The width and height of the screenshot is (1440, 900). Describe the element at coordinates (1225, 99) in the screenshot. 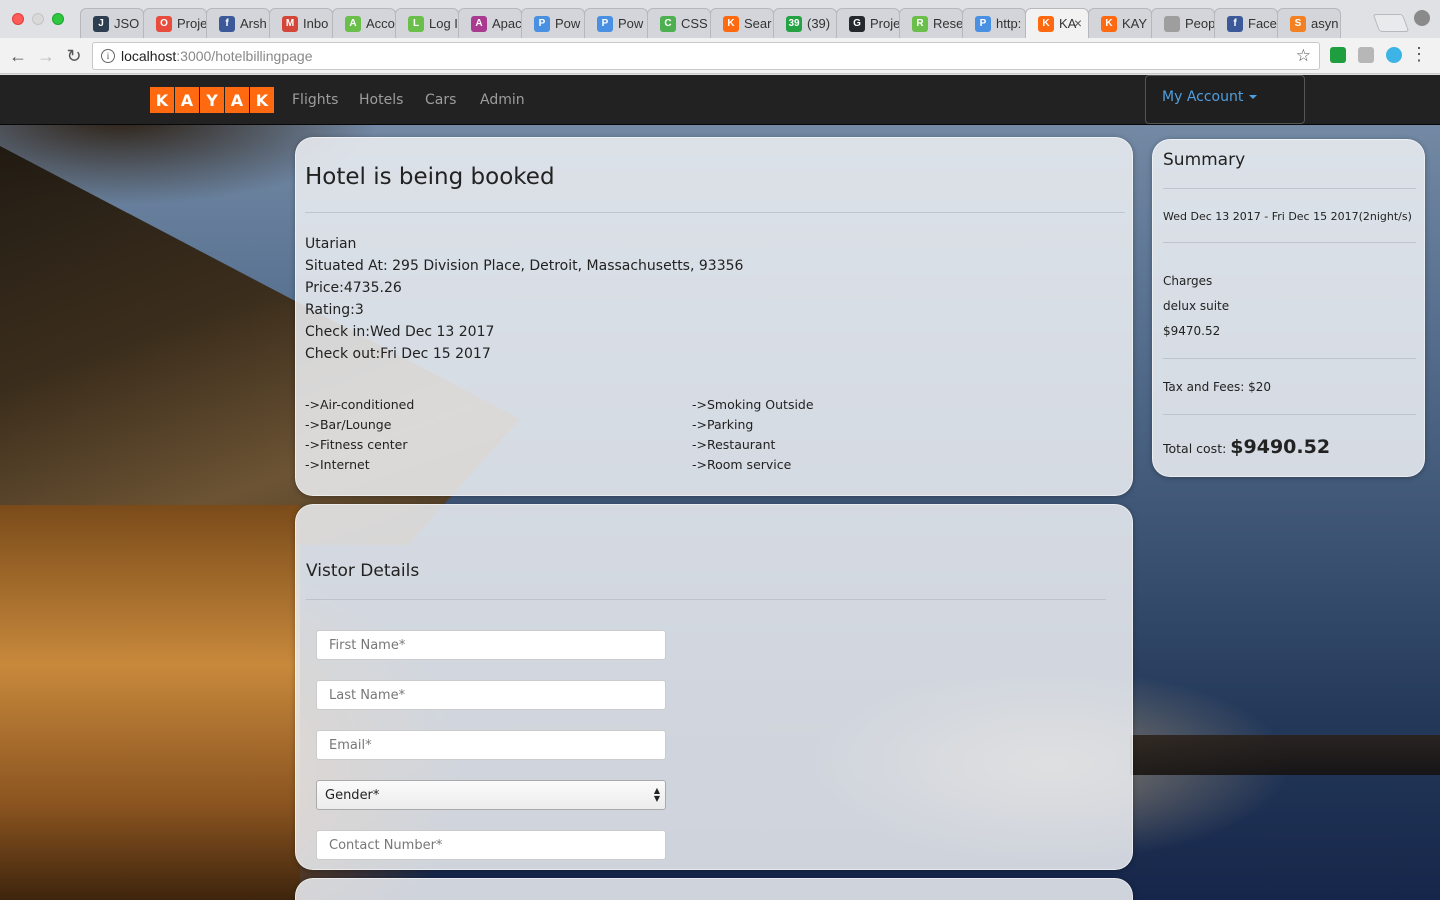

I see `my-account-dropdown: My Account` at that location.